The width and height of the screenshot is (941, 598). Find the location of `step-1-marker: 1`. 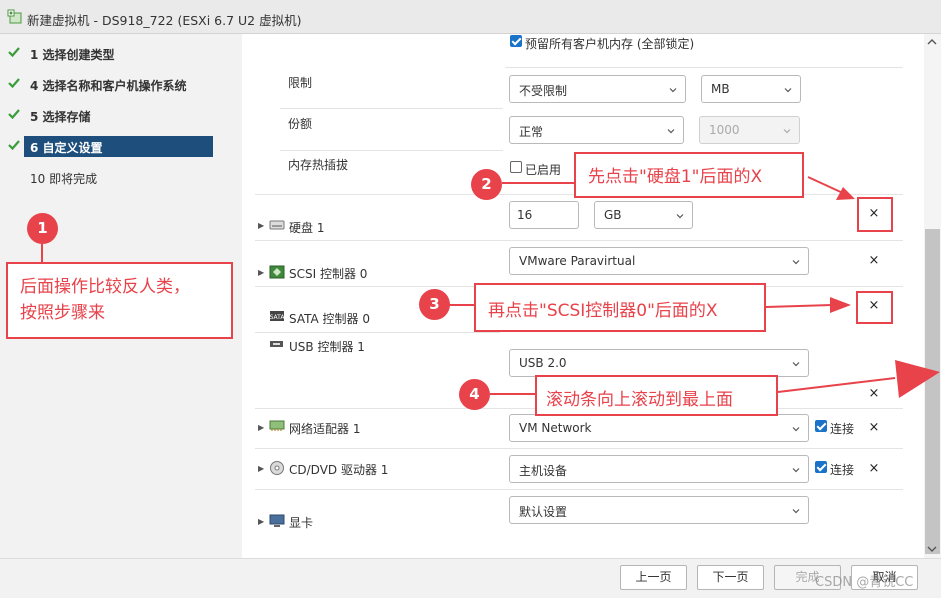

step-1-marker: 1 is located at coordinates (42, 228).